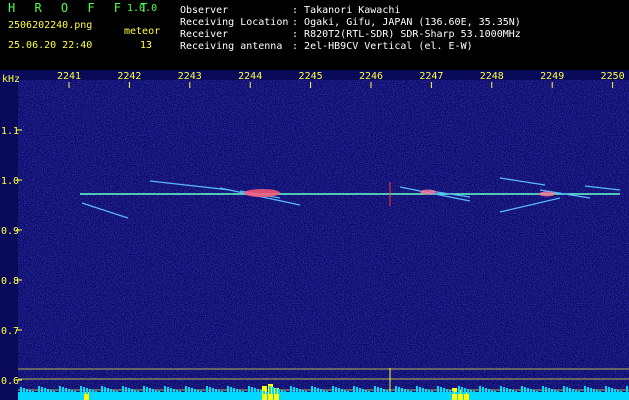 The image size is (629, 400). What do you see at coordinates (190, 76) in the screenshot?
I see `x-tick-label: 2243` at bounding box center [190, 76].